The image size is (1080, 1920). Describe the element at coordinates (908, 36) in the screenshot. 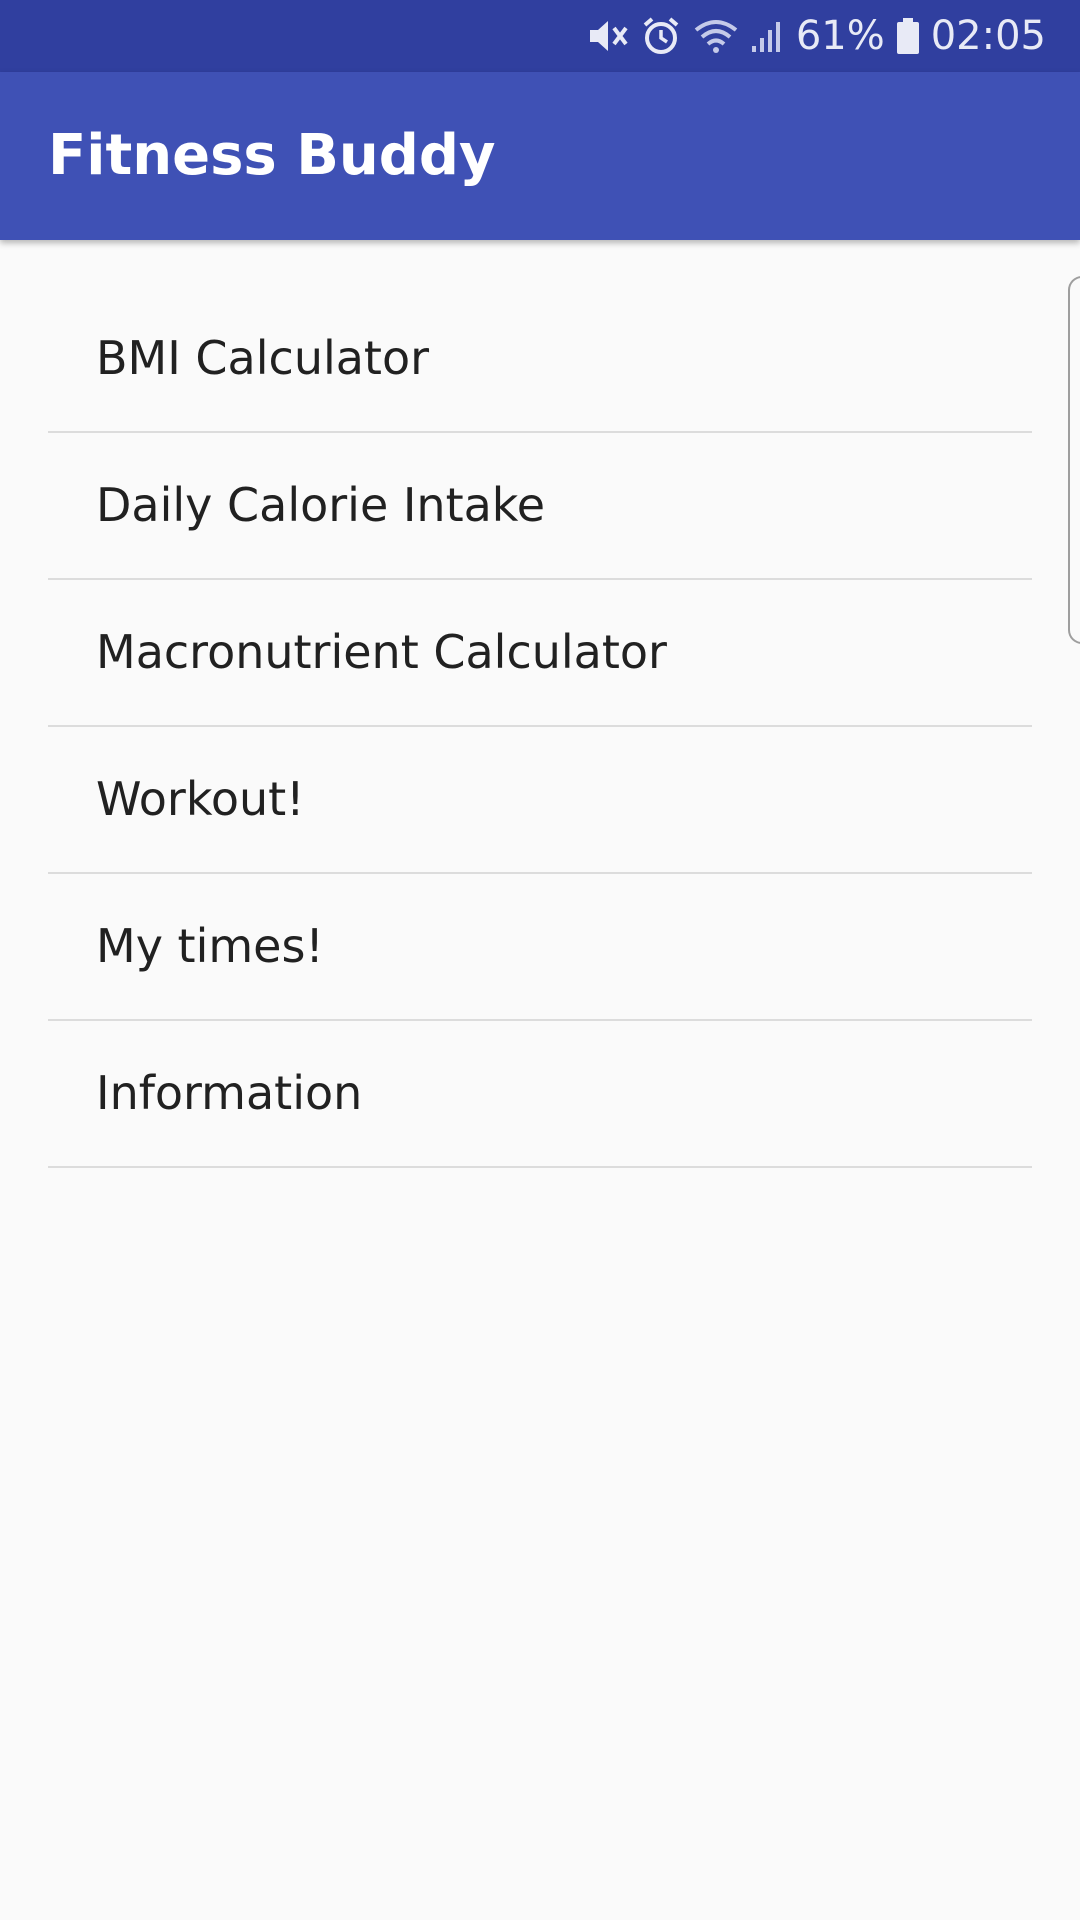

I see `battery-icon` at that location.